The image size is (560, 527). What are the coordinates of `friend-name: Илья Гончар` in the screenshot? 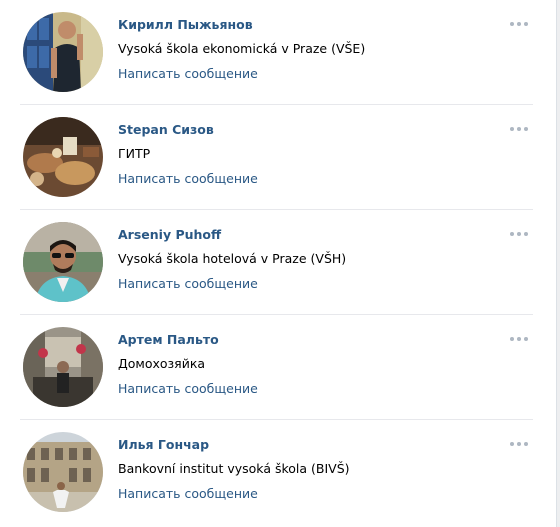 It's located at (163, 444).